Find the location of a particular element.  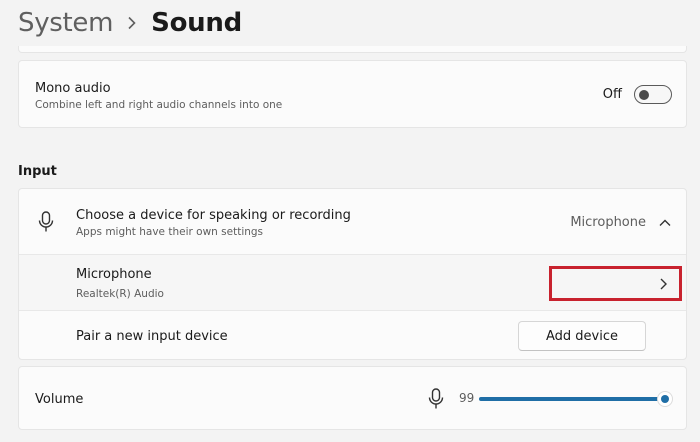

volume-label: Volume is located at coordinates (59, 399).